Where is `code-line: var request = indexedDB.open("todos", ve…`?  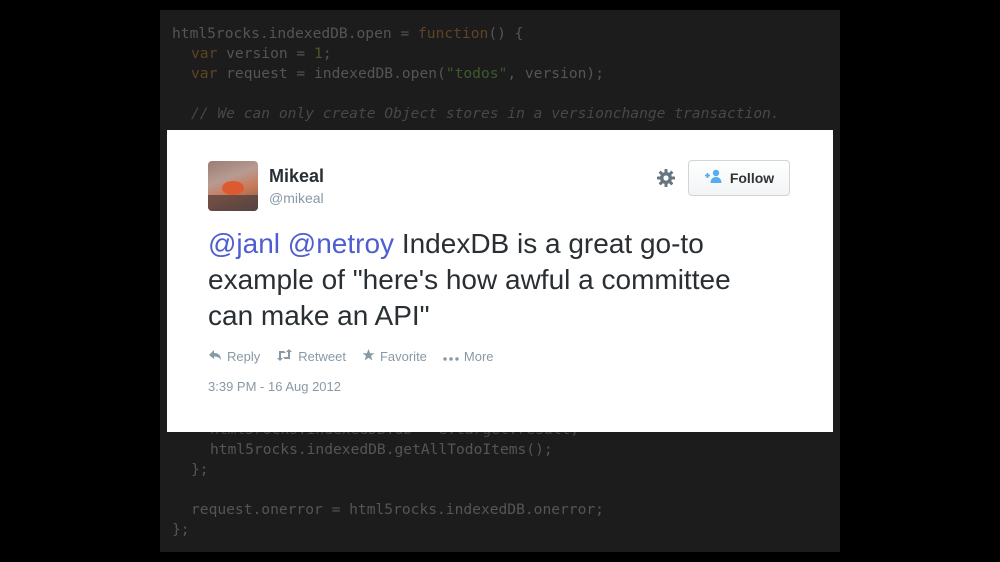 code-line: var request = indexedDB.open("todos", ve… is located at coordinates (397, 73).